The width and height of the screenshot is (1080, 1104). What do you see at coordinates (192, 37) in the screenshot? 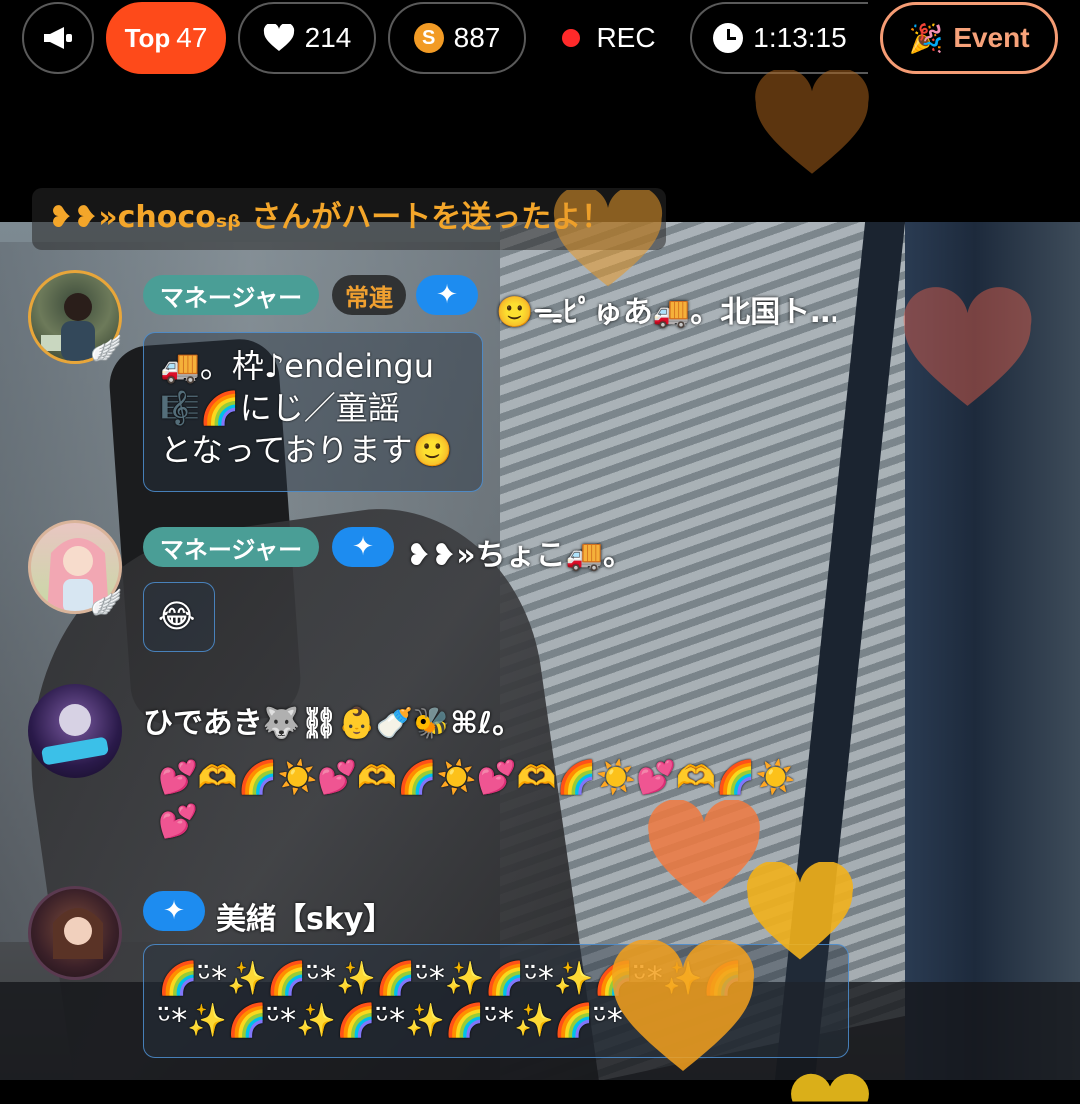
I see `rank-value: 47` at bounding box center [192, 37].